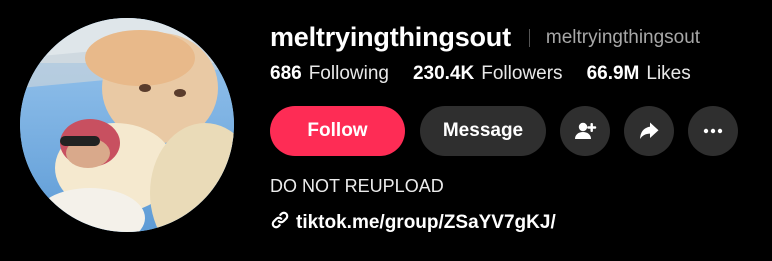  Describe the element at coordinates (283, 222) in the screenshot. I see `link-icon` at that location.